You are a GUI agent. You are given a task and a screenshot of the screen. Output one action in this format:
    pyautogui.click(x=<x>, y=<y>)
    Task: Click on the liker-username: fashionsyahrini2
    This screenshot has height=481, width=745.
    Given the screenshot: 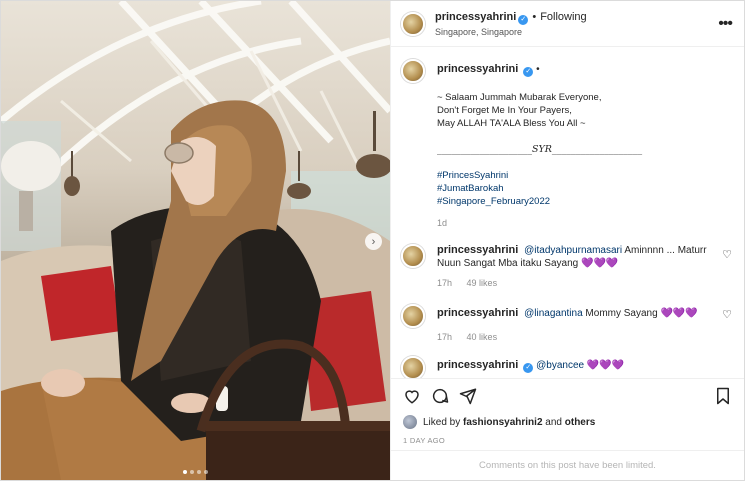 What is the action you would take?
    pyautogui.click(x=502, y=422)
    